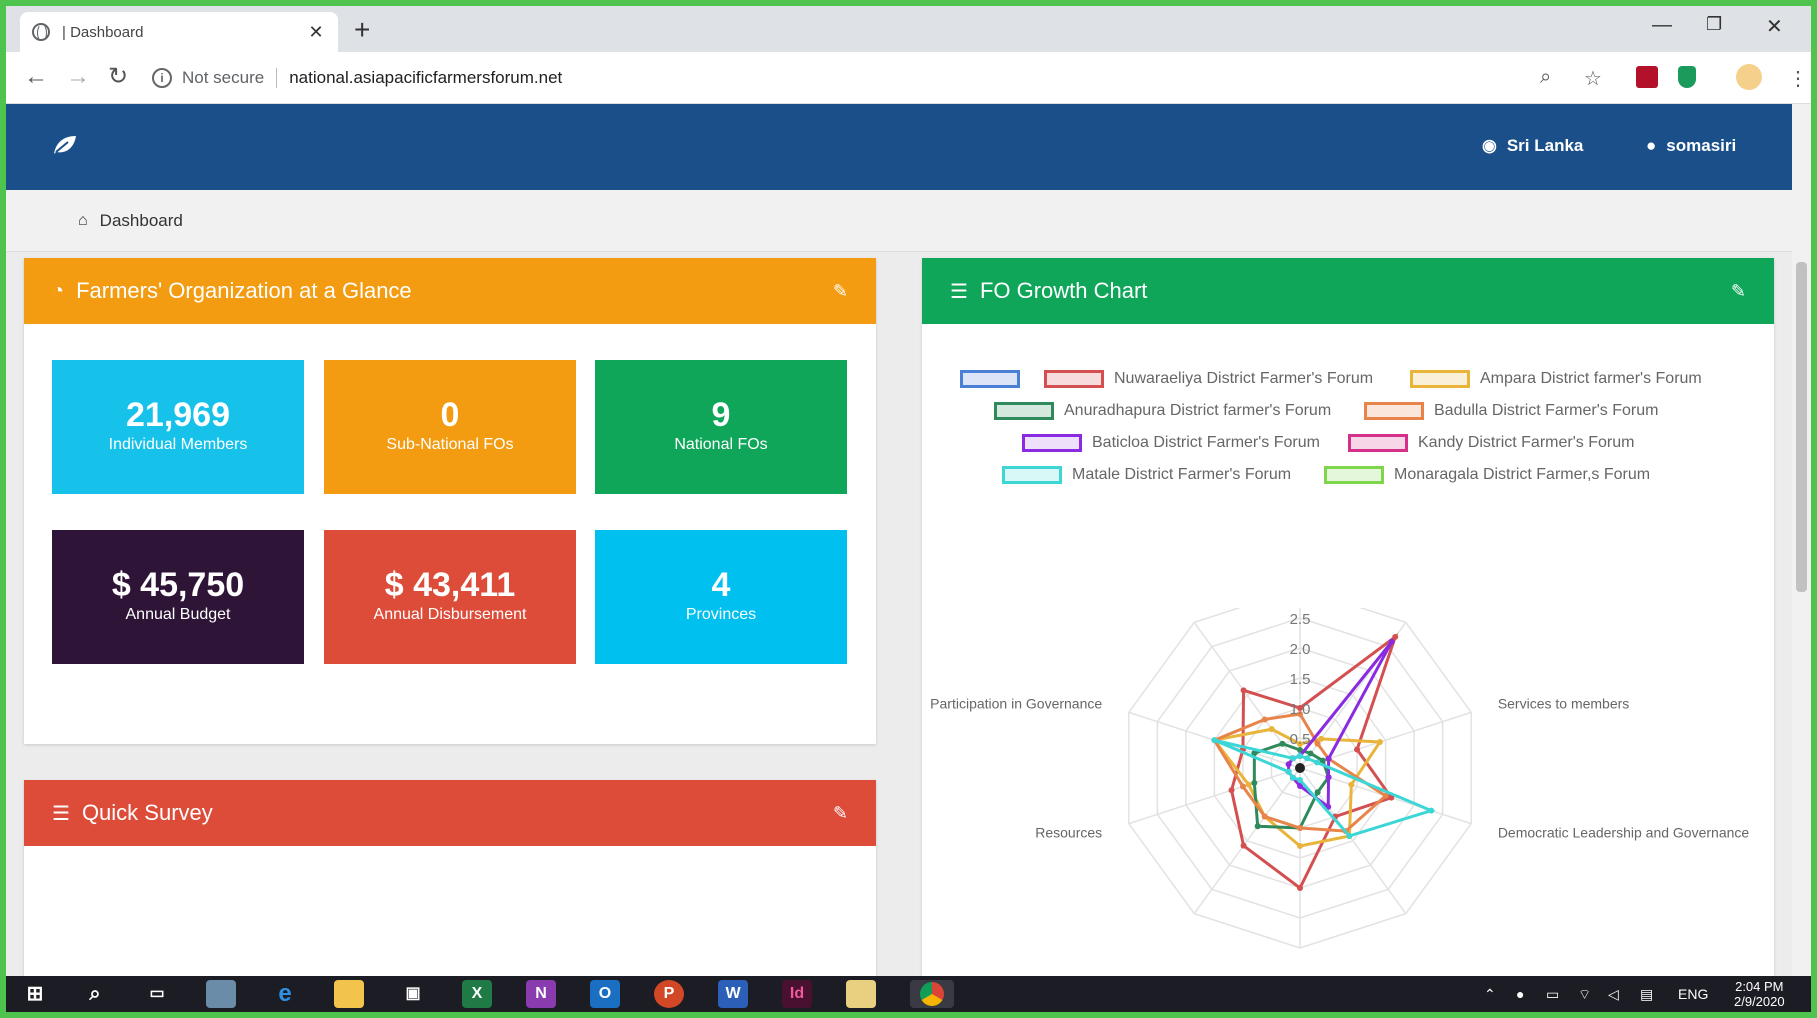 The width and height of the screenshot is (1817, 1018). What do you see at coordinates (450, 597) in the screenshot?
I see `tile-annual-disbursement: $ 43,411 Annual Disbursement` at bounding box center [450, 597].